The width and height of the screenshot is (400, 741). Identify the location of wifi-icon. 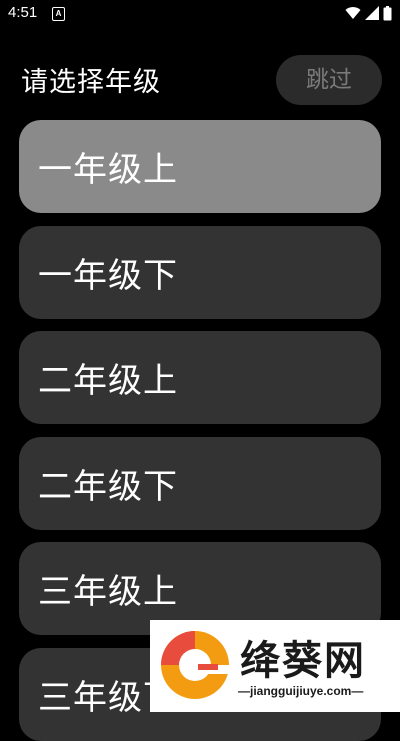
(353, 13).